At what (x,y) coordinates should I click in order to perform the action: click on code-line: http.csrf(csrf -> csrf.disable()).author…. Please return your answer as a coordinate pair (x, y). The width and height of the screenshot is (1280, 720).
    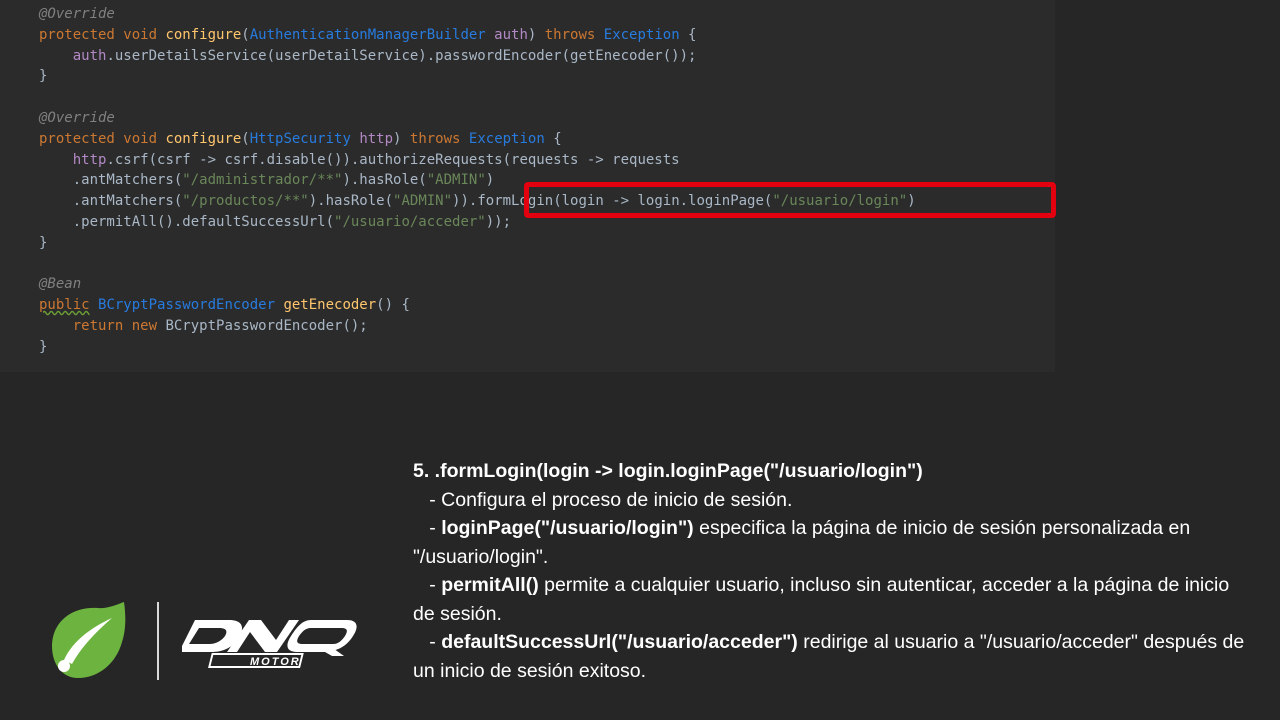
    Looking at the image, I should click on (547, 160).